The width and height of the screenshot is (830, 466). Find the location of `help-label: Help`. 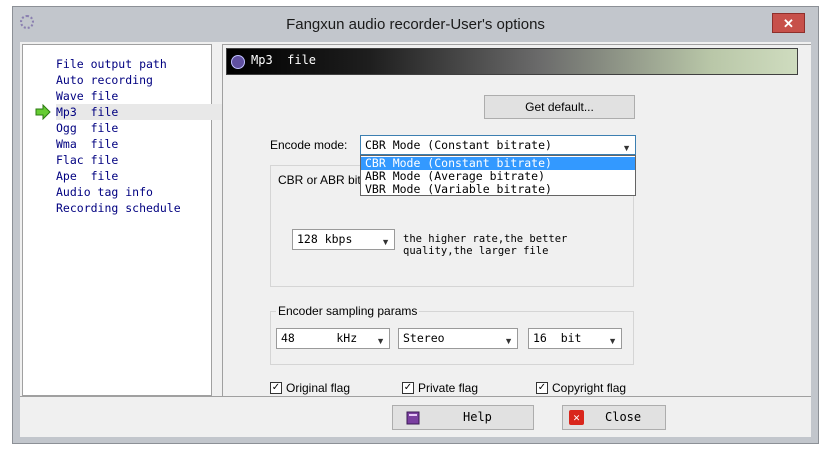

help-label: Help is located at coordinates (477, 417).